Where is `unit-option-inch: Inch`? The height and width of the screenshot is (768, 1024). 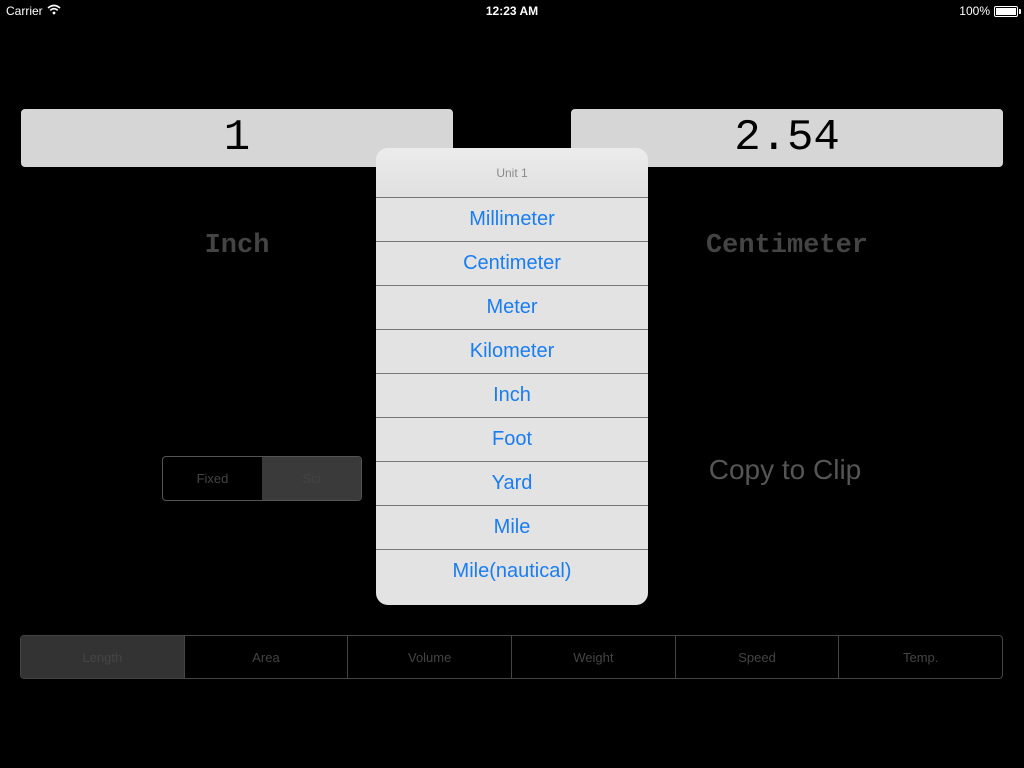 unit-option-inch: Inch is located at coordinates (512, 396).